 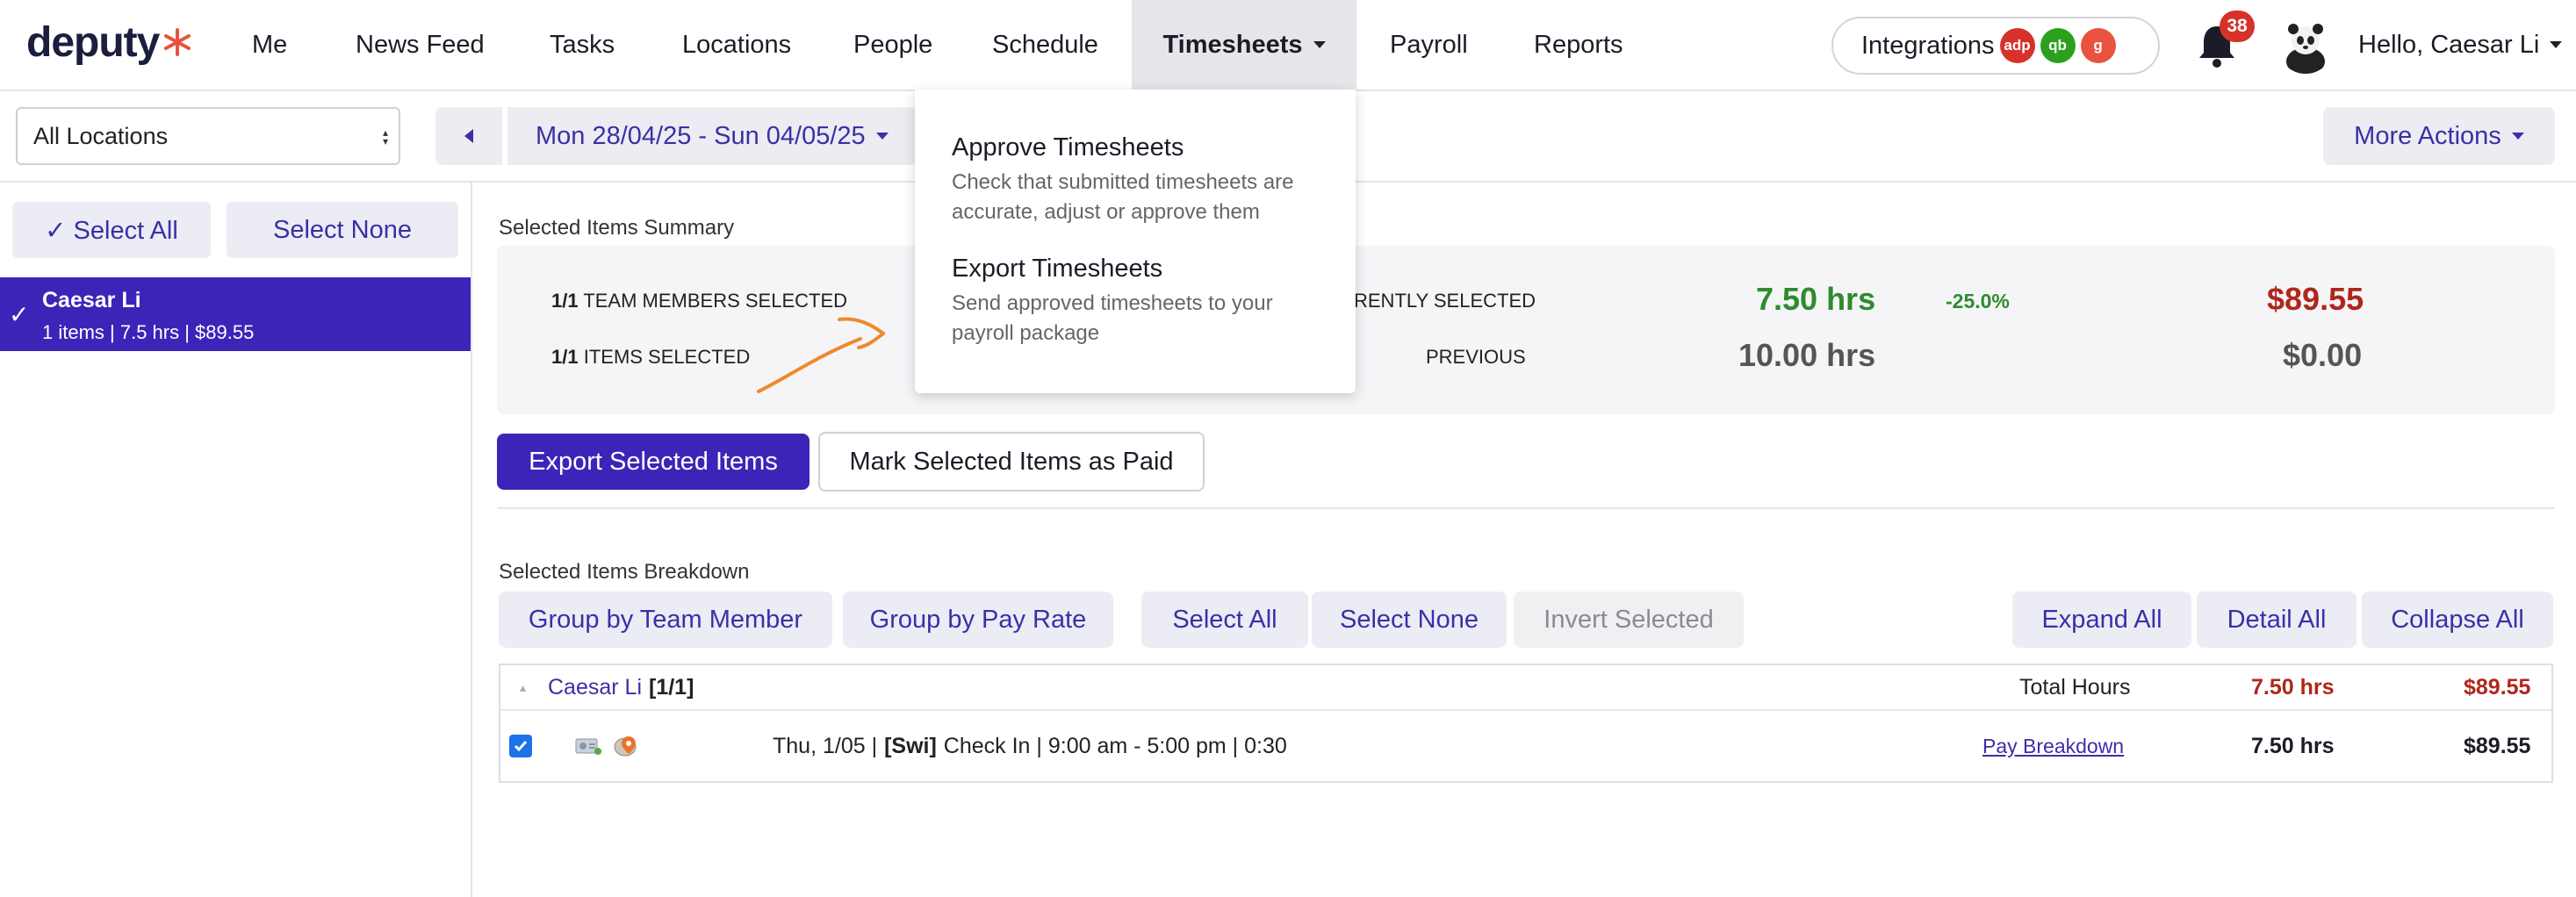 What do you see at coordinates (736, 45) in the screenshot?
I see `nav-locations: Locations` at bounding box center [736, 45].